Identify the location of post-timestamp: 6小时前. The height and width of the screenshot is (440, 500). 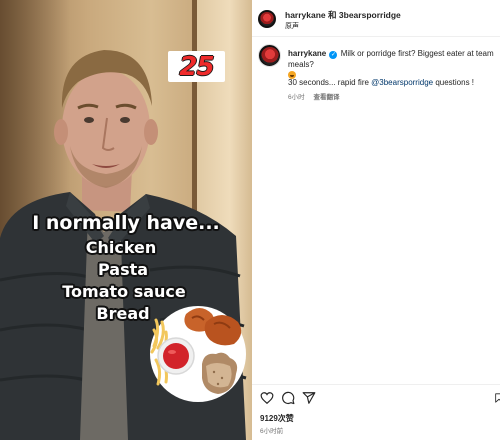
(271, 430).